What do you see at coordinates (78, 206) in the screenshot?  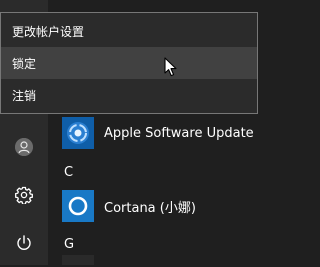 I see `cortana-ring-icon` at bounding box center [78, 206].